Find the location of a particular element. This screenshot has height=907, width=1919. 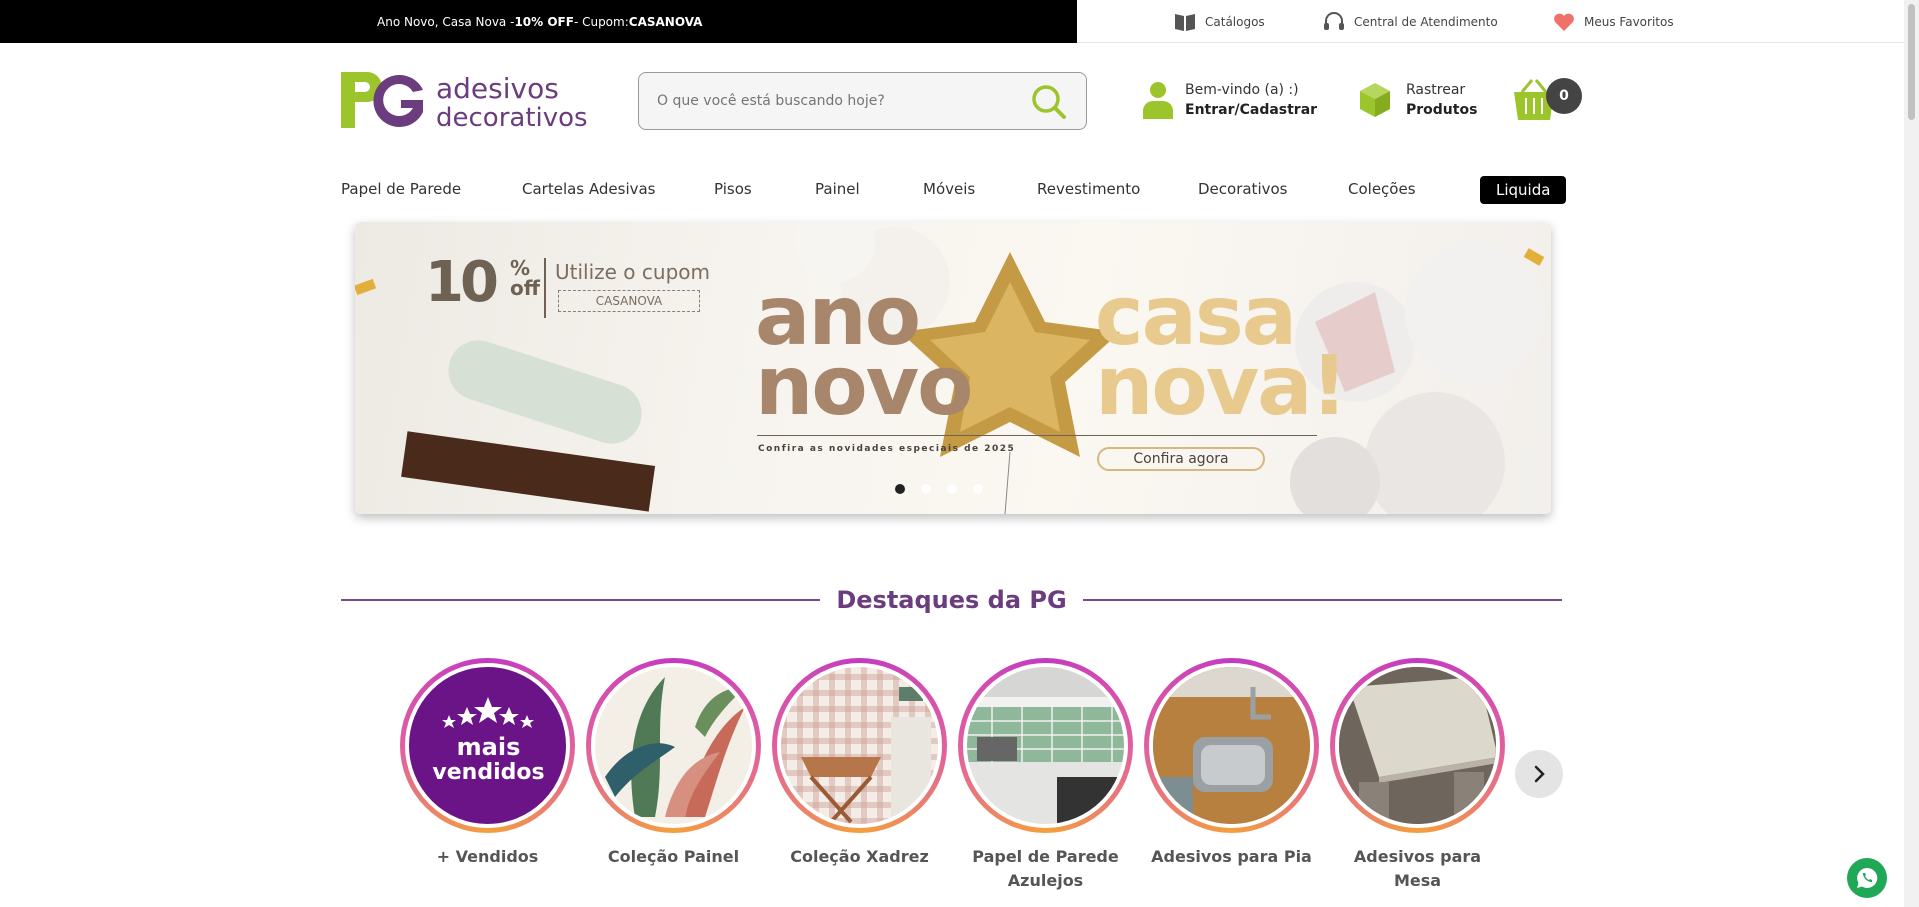

banner-word-nova: nova! is located at coordinates (1221, 386).